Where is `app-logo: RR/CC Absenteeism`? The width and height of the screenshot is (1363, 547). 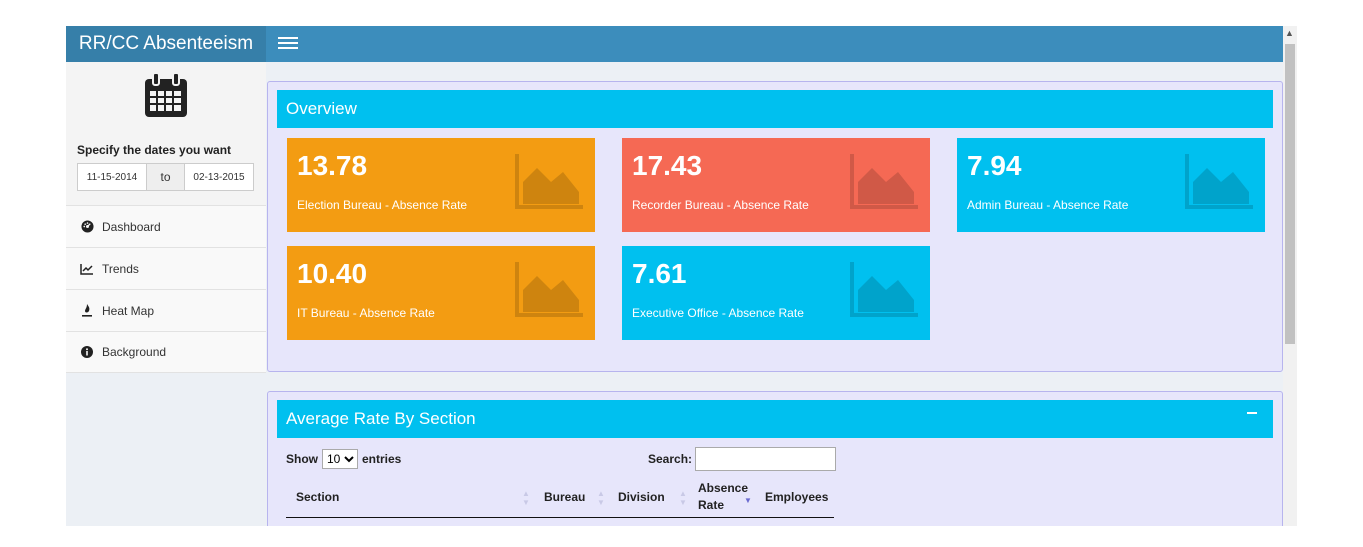 app-logo: RR/CC Absenteeism is located at coordinates (166, 44).